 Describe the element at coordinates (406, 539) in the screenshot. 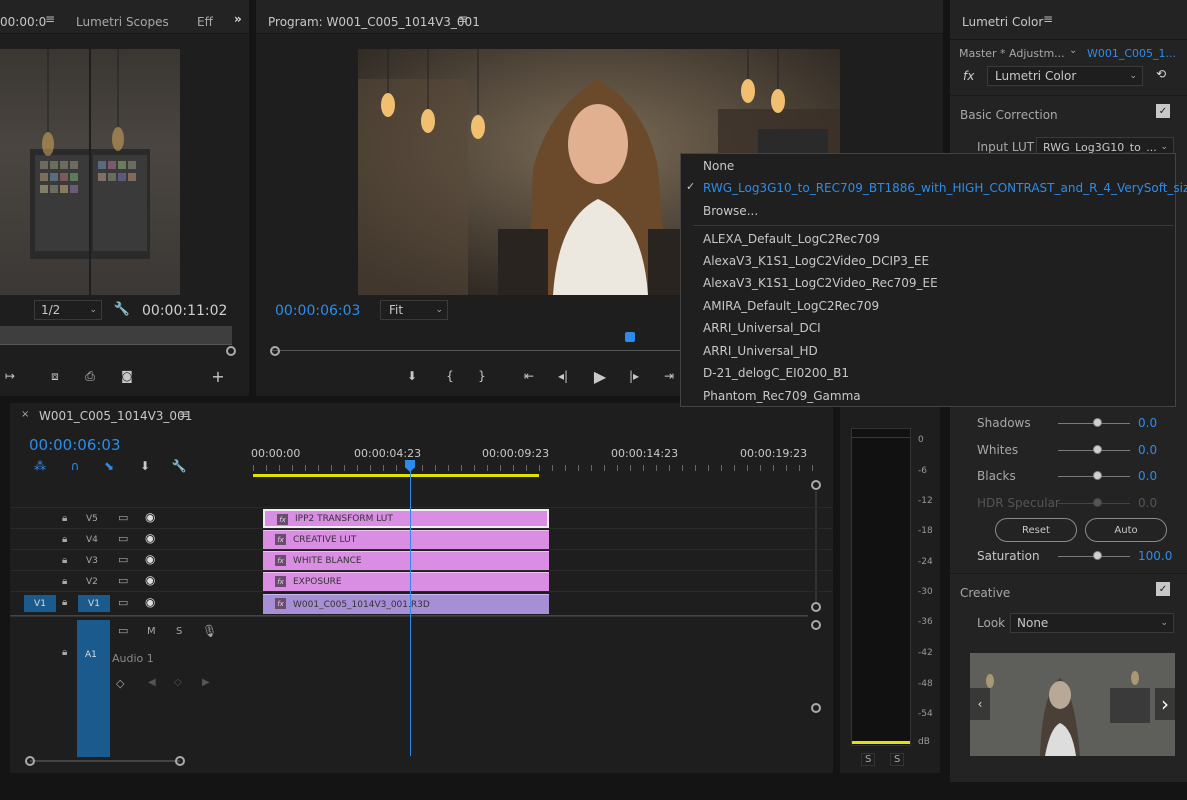

I see `clip-adjustment: fx CREATIVE LUT` at that location.